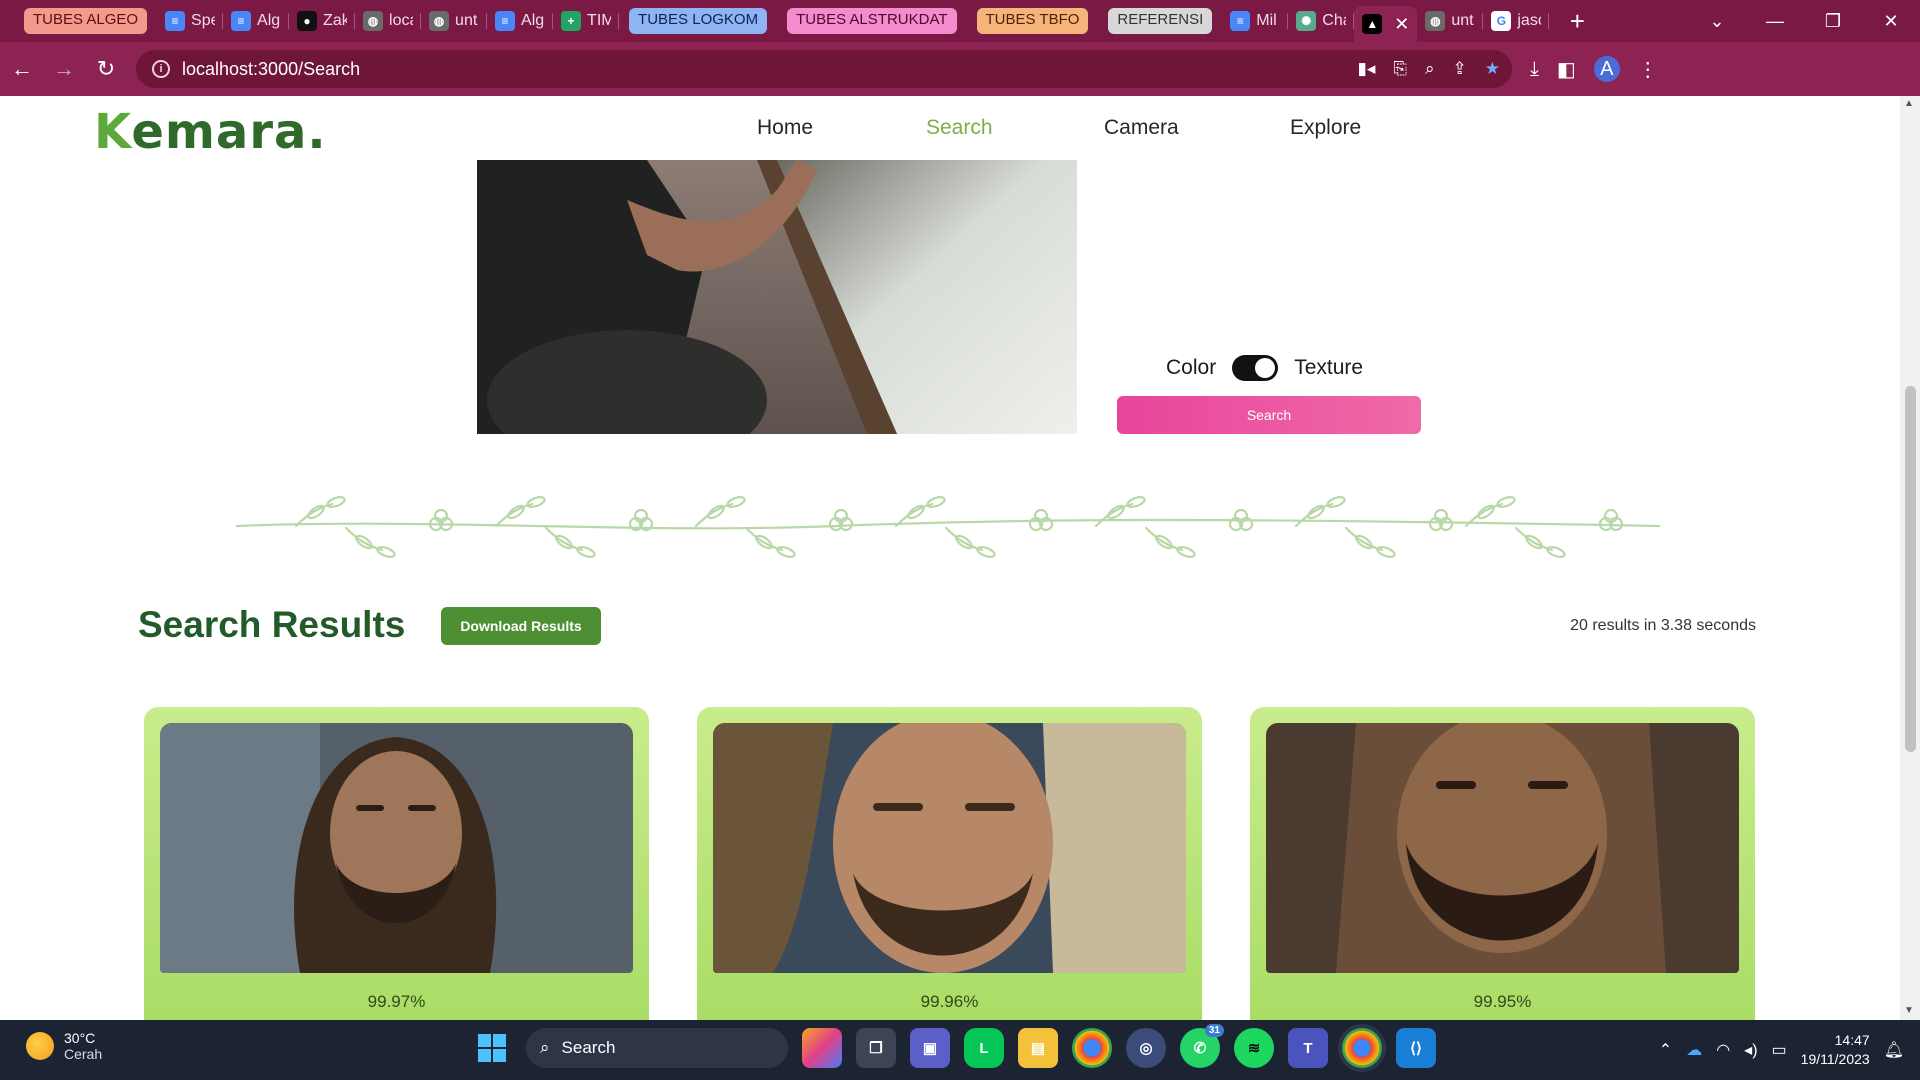  Describe the element at coordinates (1329, 367) in the screenshot. I see `toggle-texture-label: Texture` at that location.